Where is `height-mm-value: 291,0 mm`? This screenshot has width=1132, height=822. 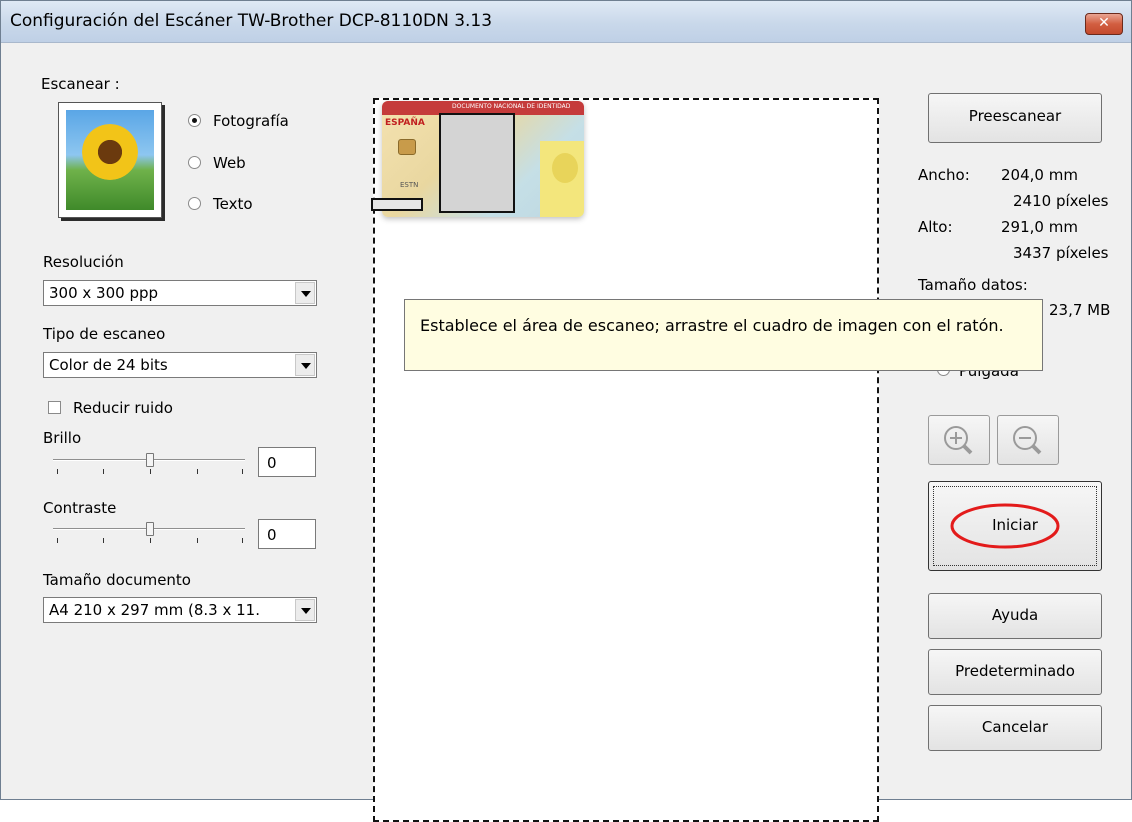 height-mm-value: 291,0 mm is located at coordinates (1039, 227).